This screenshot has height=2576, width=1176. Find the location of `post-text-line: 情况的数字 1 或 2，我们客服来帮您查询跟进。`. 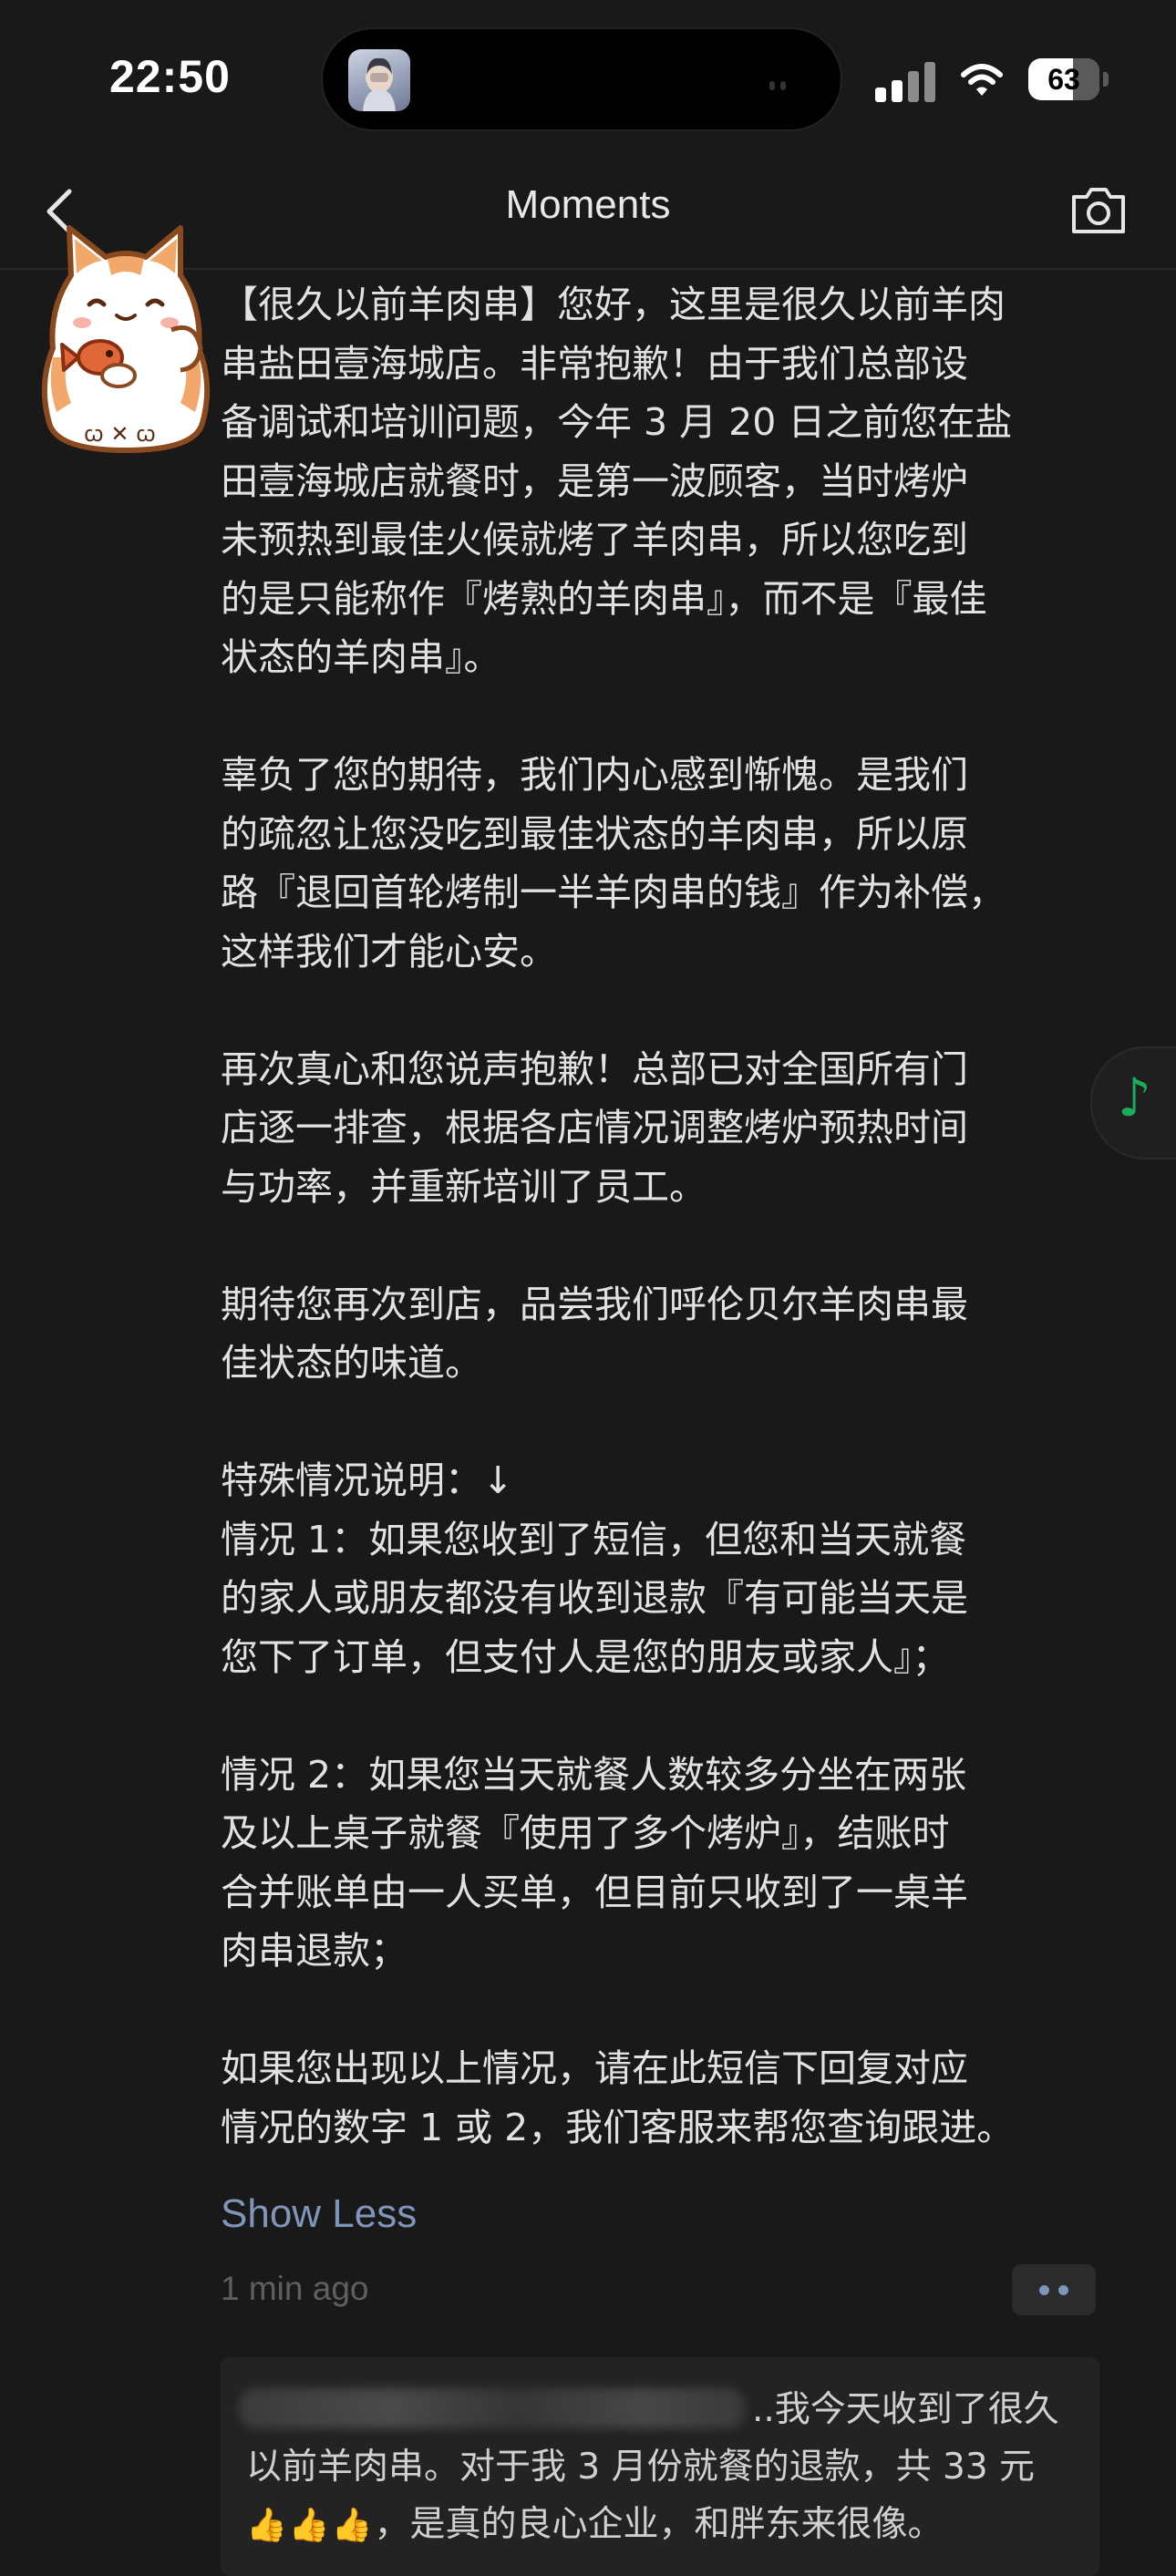

post-text-line: 情况的数字 1 或 2，我们客服来帮您查询跟进。 is located at coordinates (618, 2127).